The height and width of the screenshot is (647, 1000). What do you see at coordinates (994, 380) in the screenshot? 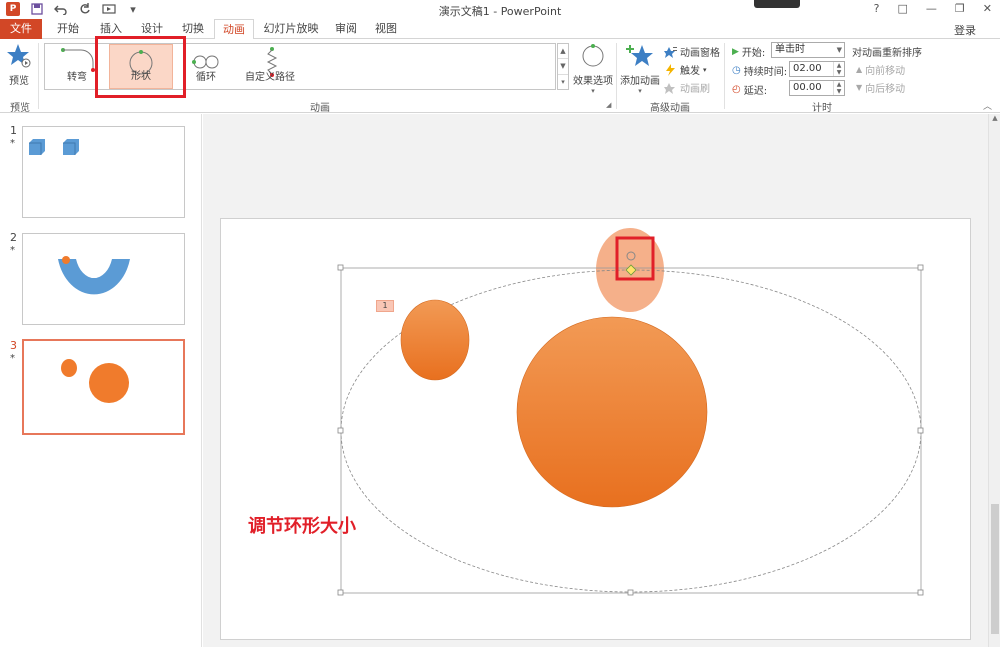
I see `vertical-scrollbar: ▲` at bounding box center [994, 380].